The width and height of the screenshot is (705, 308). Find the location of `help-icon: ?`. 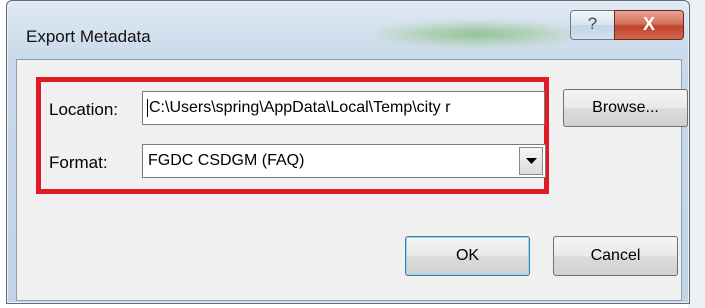

help-icon: ? is located at coordinates (592, 23).